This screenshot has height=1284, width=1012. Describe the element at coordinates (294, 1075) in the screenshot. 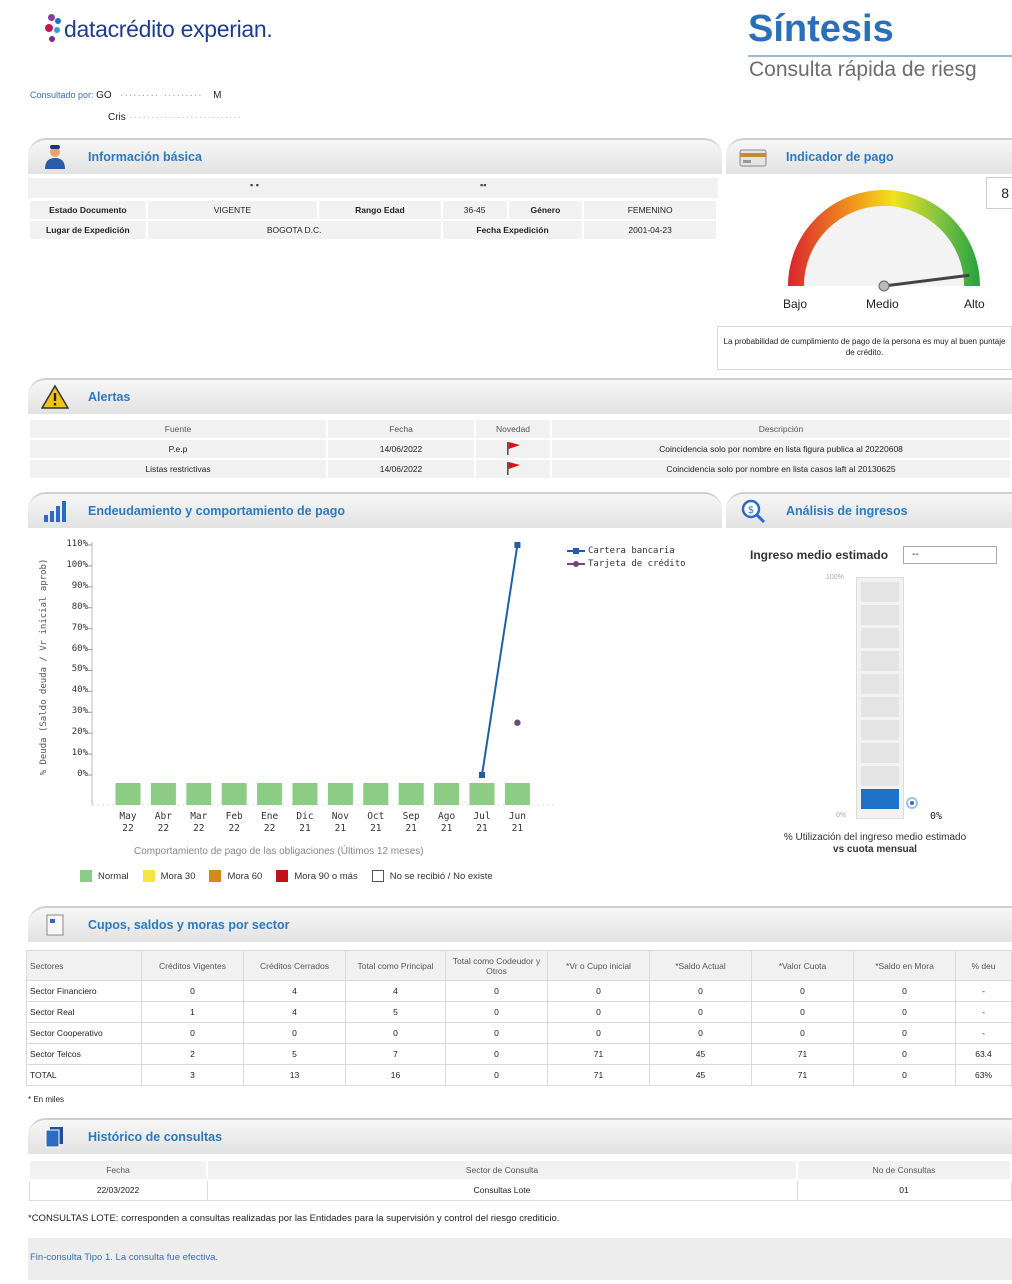

I see `table-cell: 13` at that location.